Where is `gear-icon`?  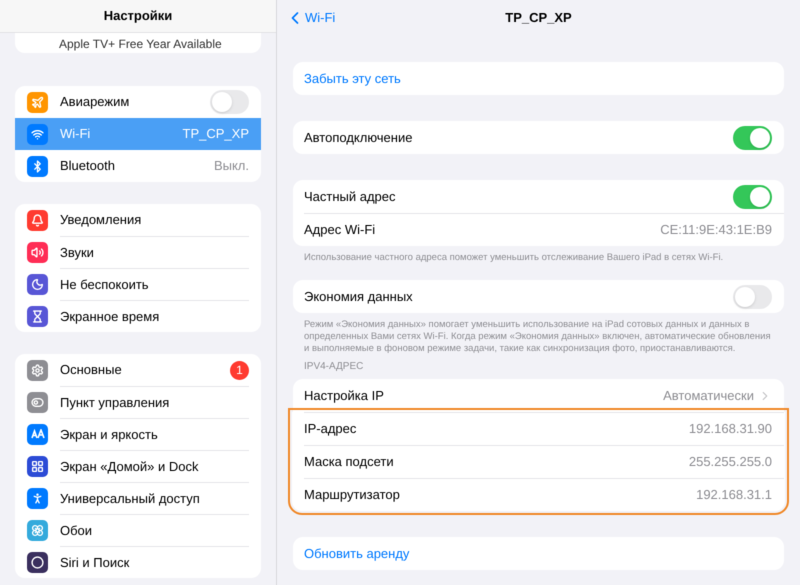
gear-icon is located at coordinates (37, 370).